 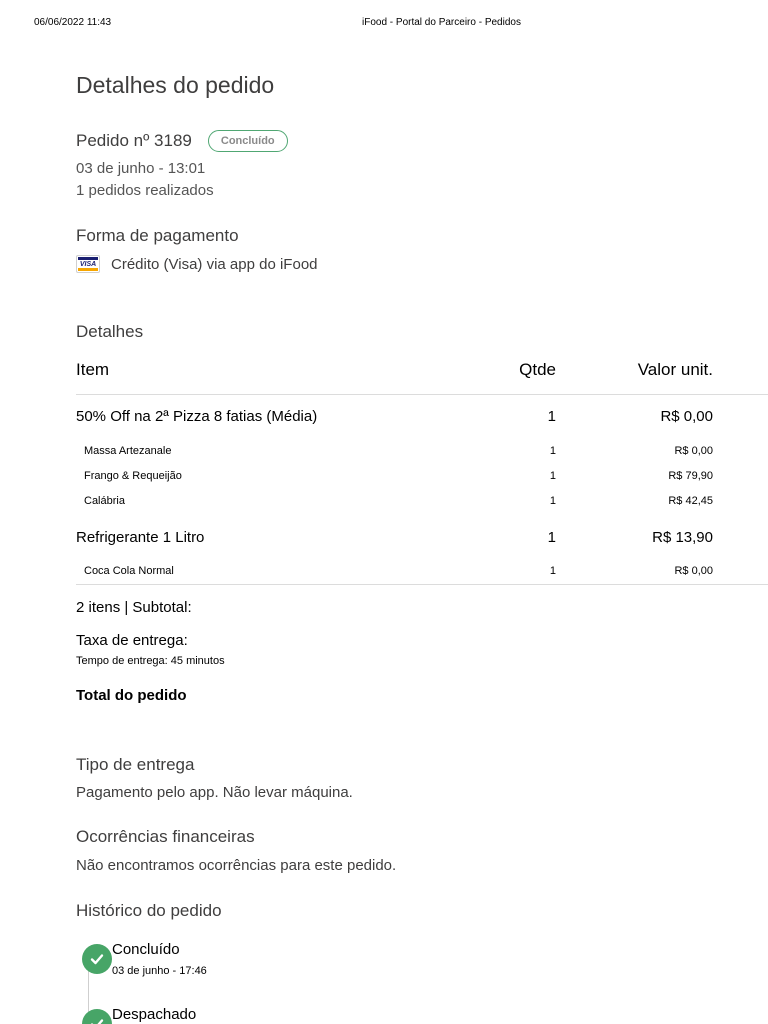 What do you see at coordinates (214, 264) in the screenshot?
I see `payment-method-text: Crédito (Visa) via app do iFood` at bounding box center [214, 264].